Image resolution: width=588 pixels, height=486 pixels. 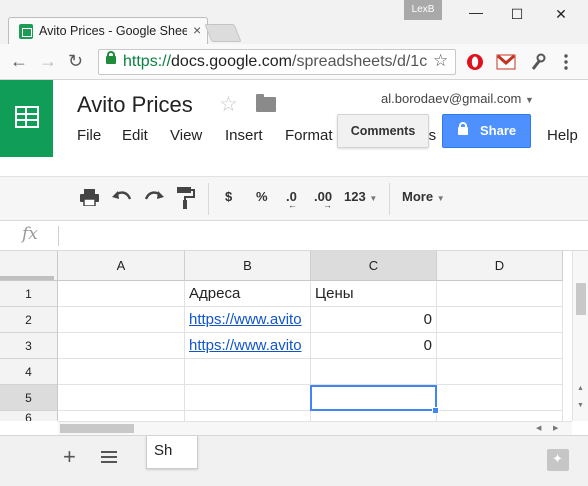 What do you see at coordinates (475, 62) in the screenshot?
I see `opera-extension-icon` at bounding box center [475, 62].